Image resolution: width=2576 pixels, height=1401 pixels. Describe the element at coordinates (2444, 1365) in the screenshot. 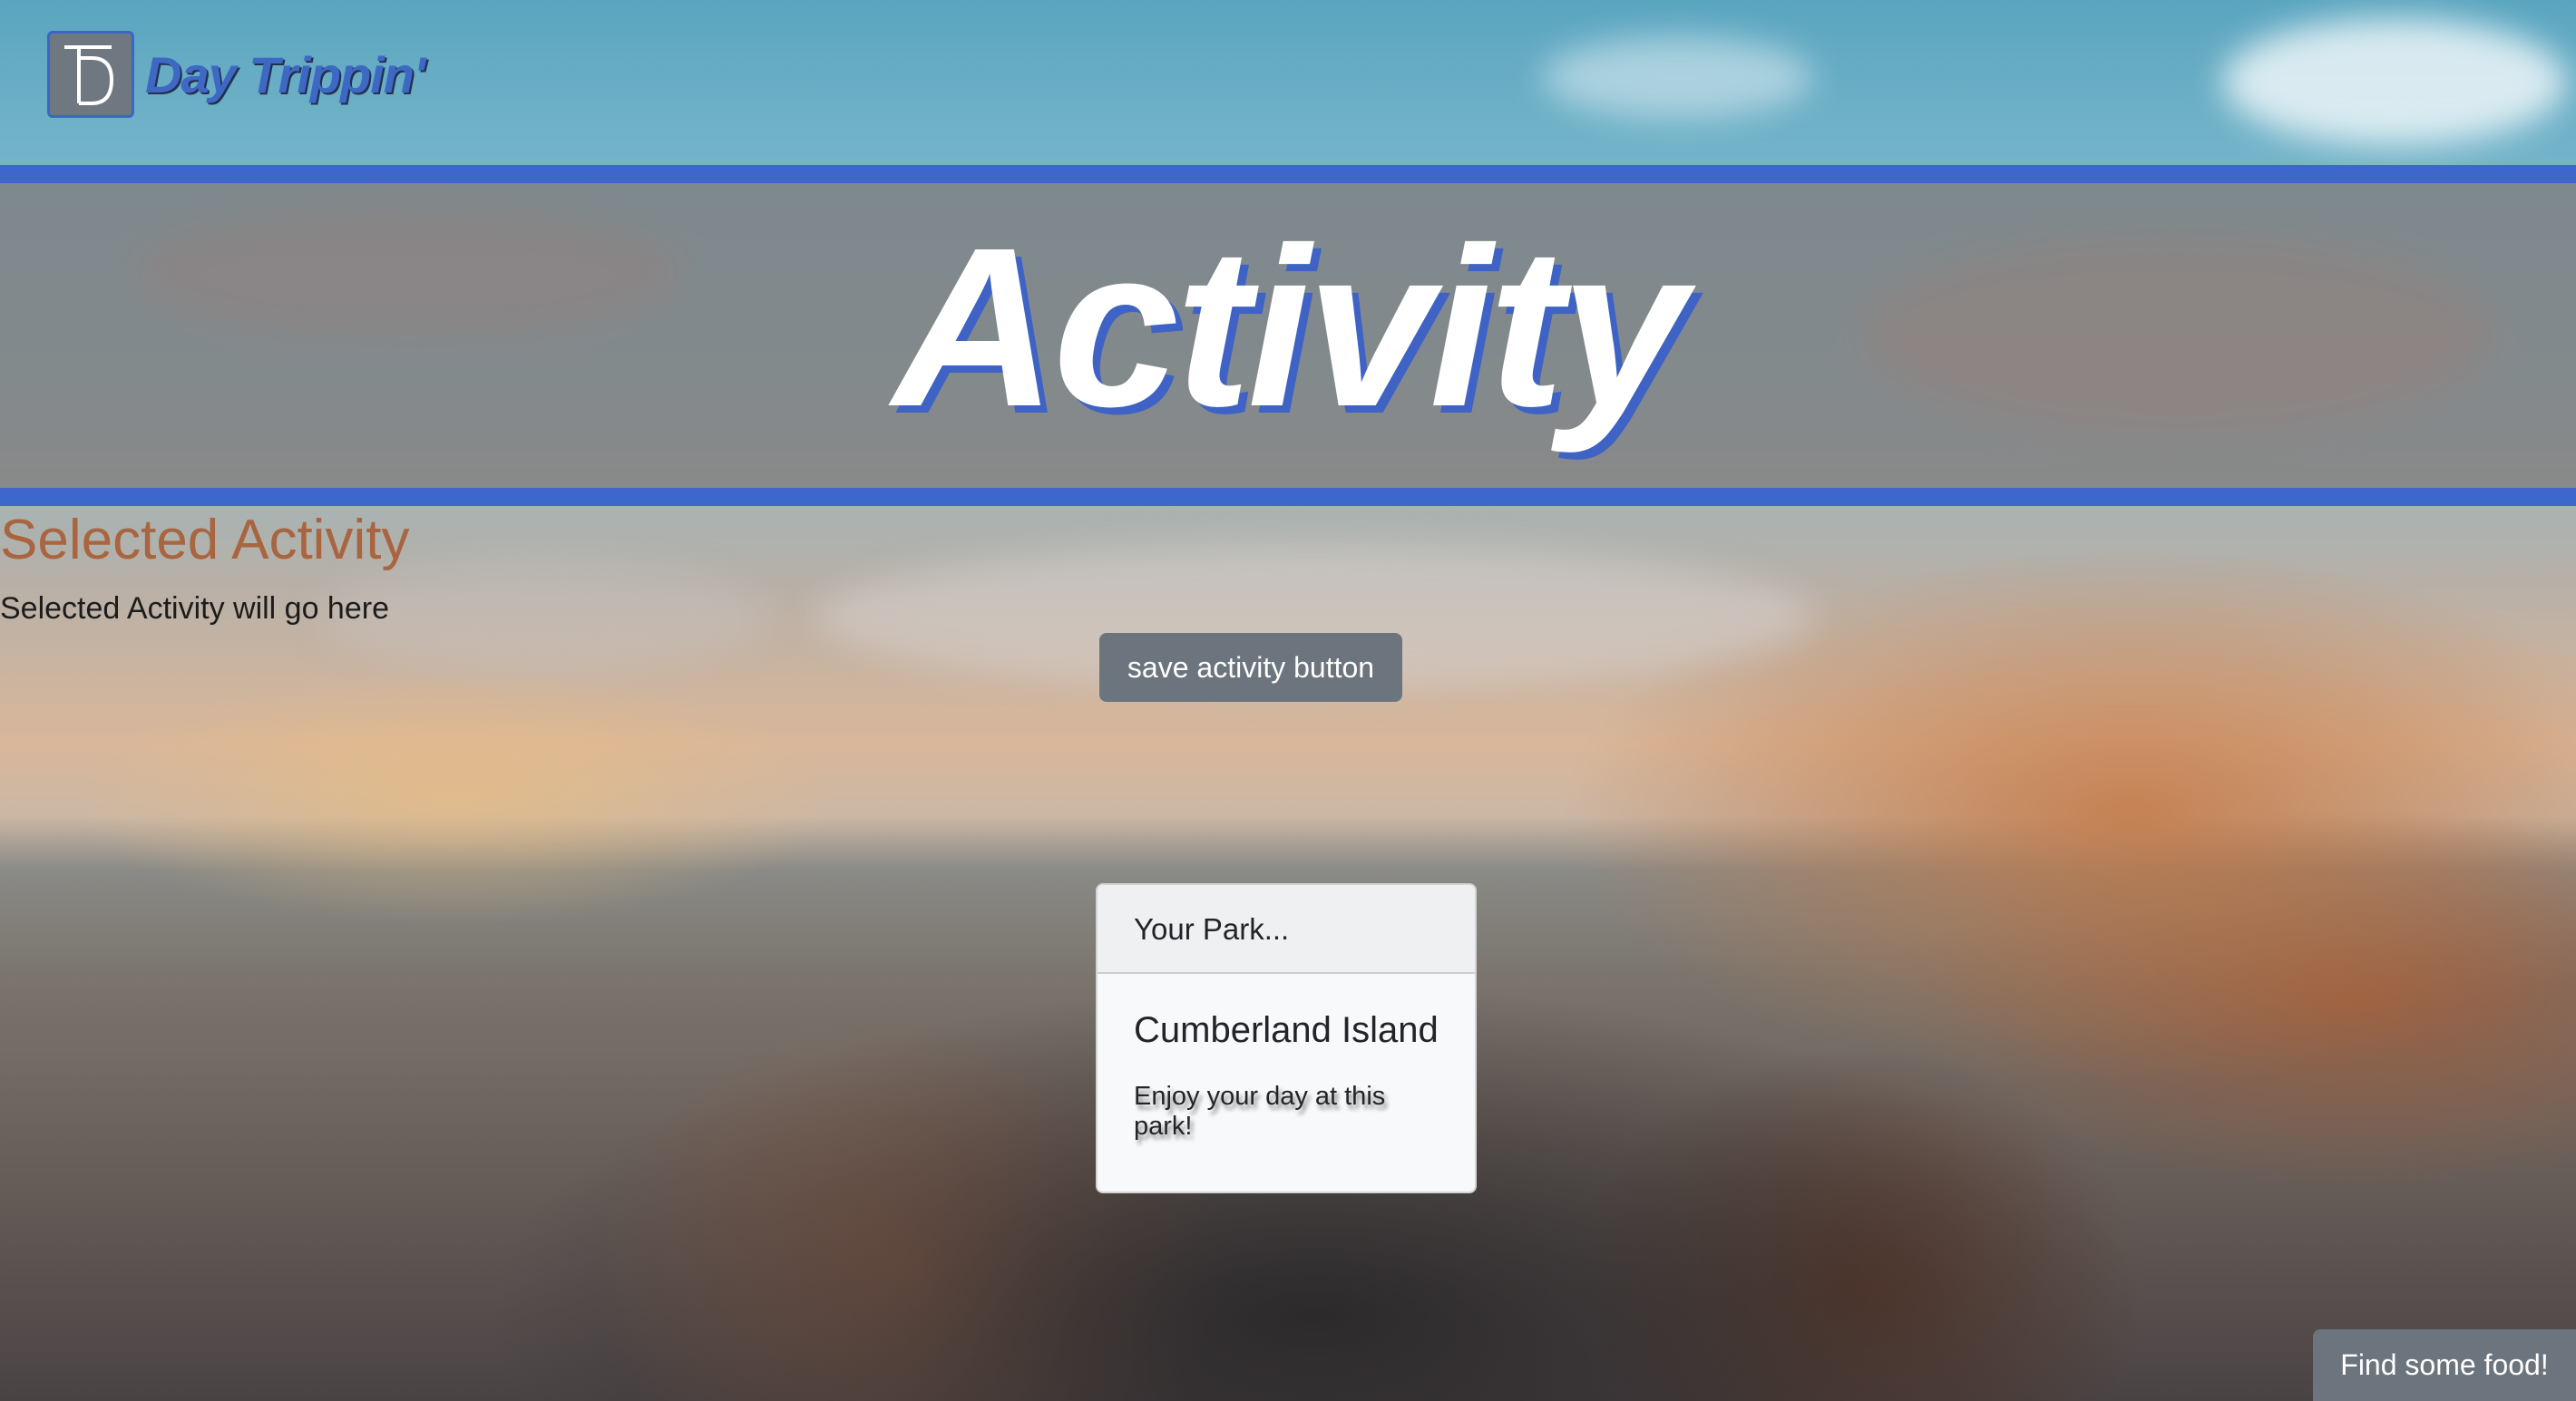

I see `find-food-button: Find some food!` at that location.